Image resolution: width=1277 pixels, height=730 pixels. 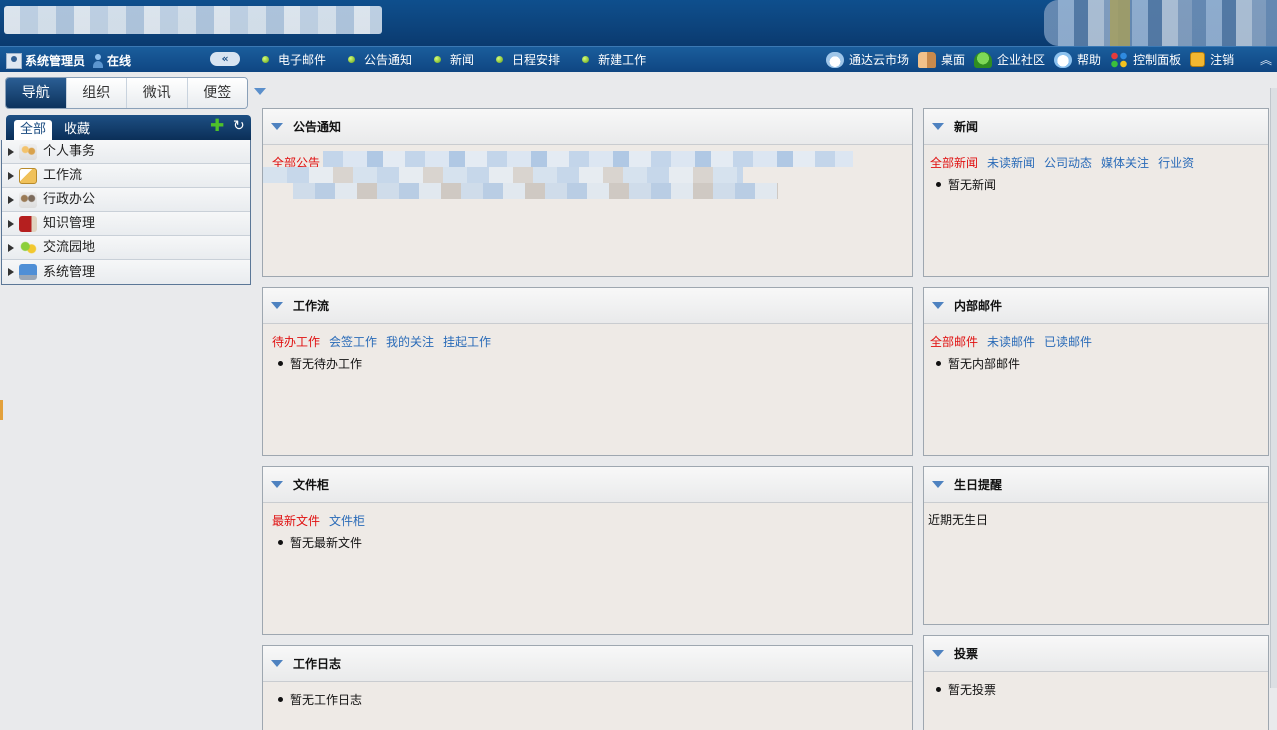 I want to click on community-icon, so click(x=983, y=59).